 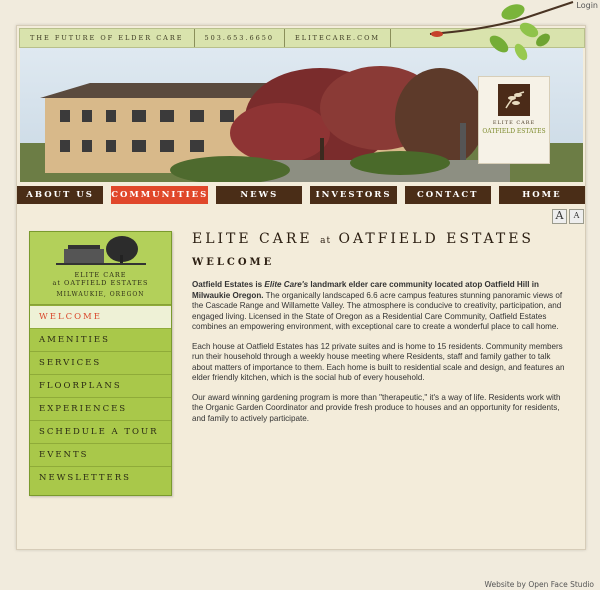 What do you see at coordinates (100, 275) in the screenshot?
I see `sidebar-name: ELITE CARE` at bounding box center [100, 275].